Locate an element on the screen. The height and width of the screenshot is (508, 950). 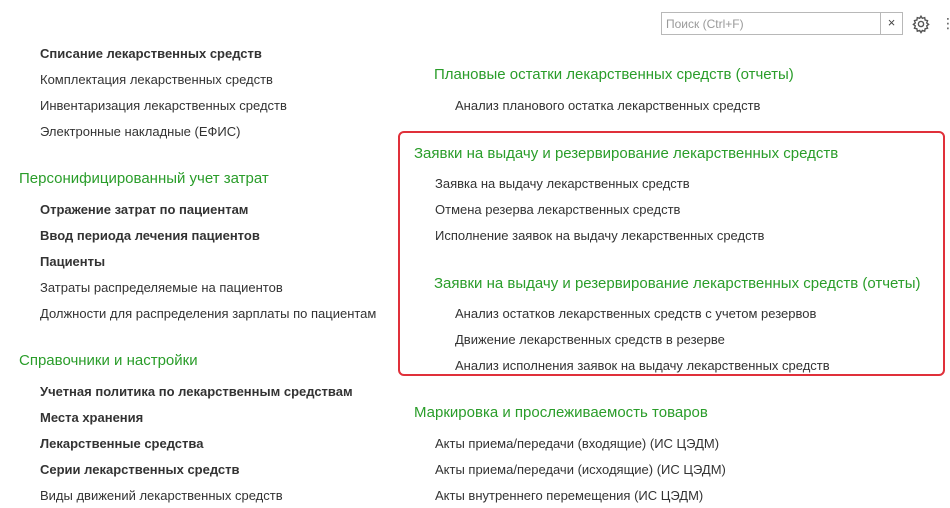
more-icon: ⋮ is located at coordinates (945, 24).